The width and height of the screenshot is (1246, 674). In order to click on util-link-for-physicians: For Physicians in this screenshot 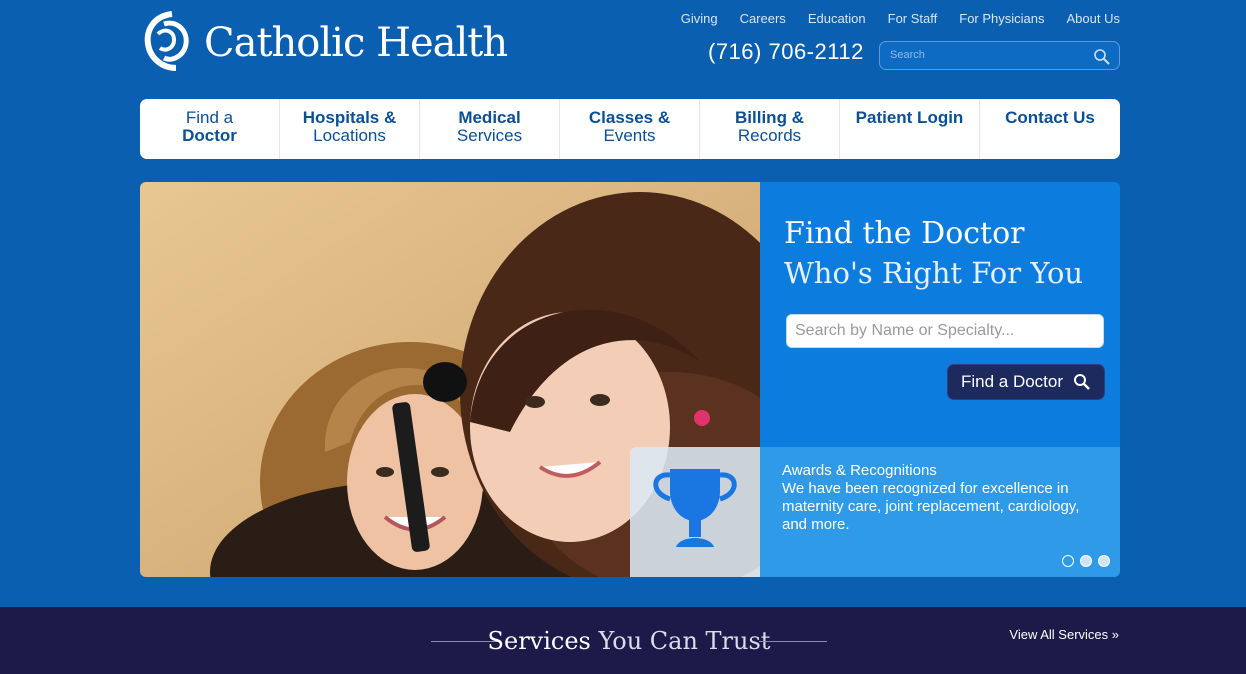, I will do `click(1001, 18)`.